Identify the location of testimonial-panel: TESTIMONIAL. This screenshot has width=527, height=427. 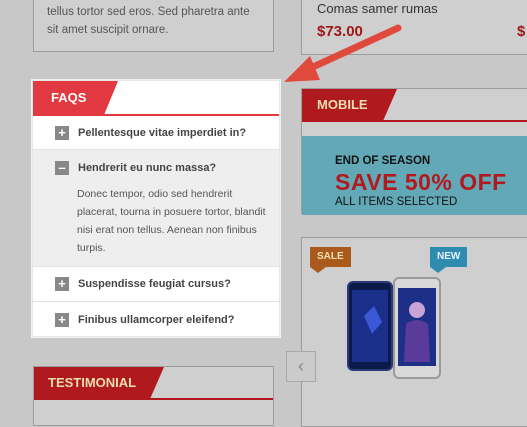
(153, 396).